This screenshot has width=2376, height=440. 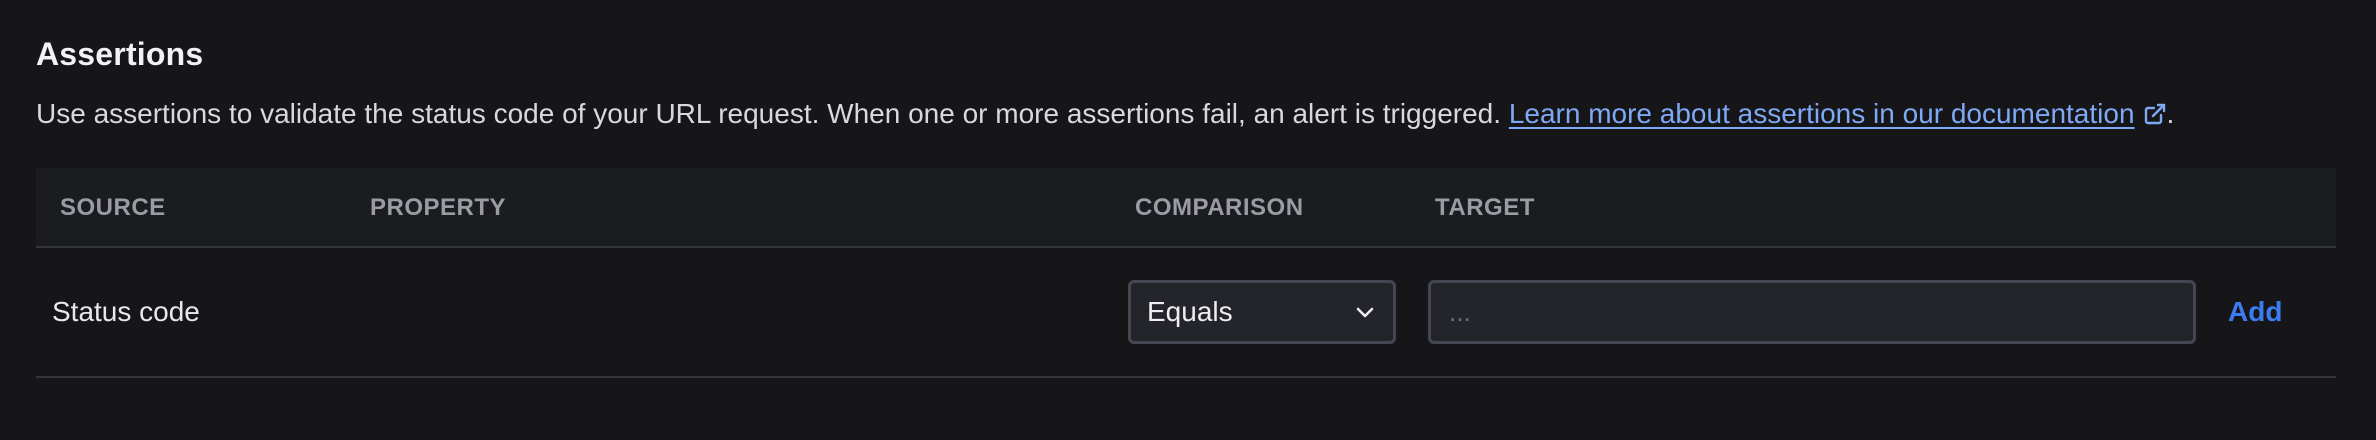 I want to click on external-link-icon, so click(x=2154, y=114).